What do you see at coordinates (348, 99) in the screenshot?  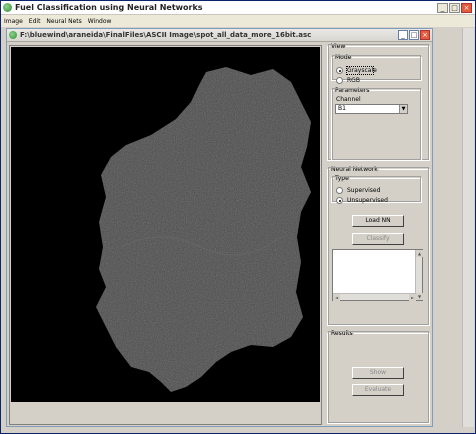 I see `channel-label: Channel` at bounding box center [348, 99].